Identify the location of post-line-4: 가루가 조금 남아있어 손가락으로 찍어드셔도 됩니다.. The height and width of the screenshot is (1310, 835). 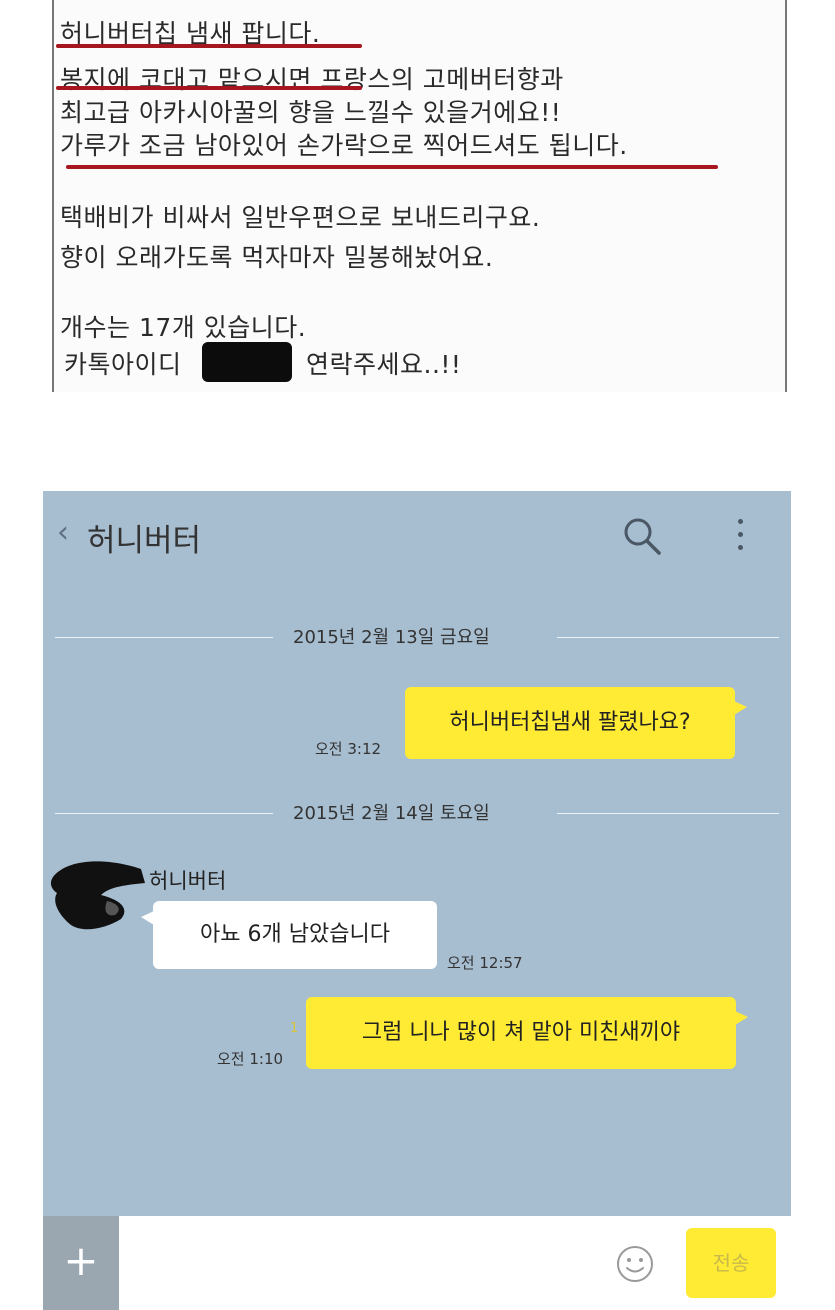
(344, 145).